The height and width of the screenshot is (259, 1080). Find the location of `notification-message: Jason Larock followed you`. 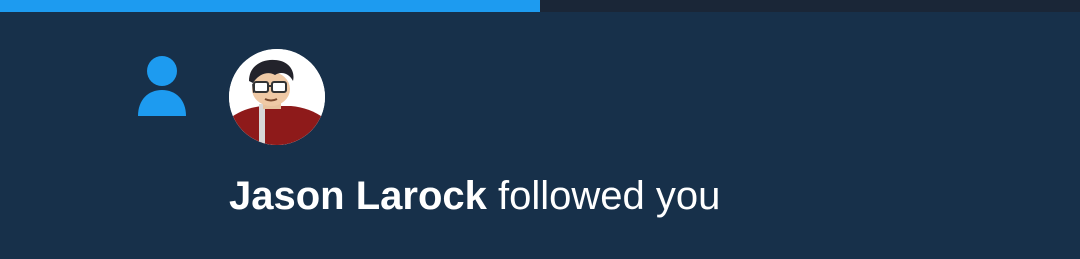

notification-message: Jason Larock followed you is located at coordinates (474, 196).